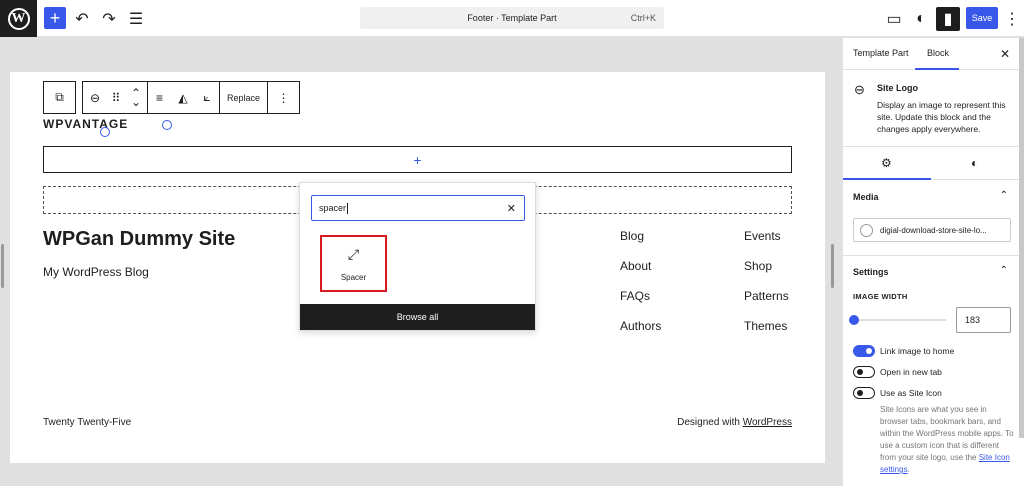 The image size is (1024, 486). I want to click on tab-template-part: Template Part, so click(881, 53).